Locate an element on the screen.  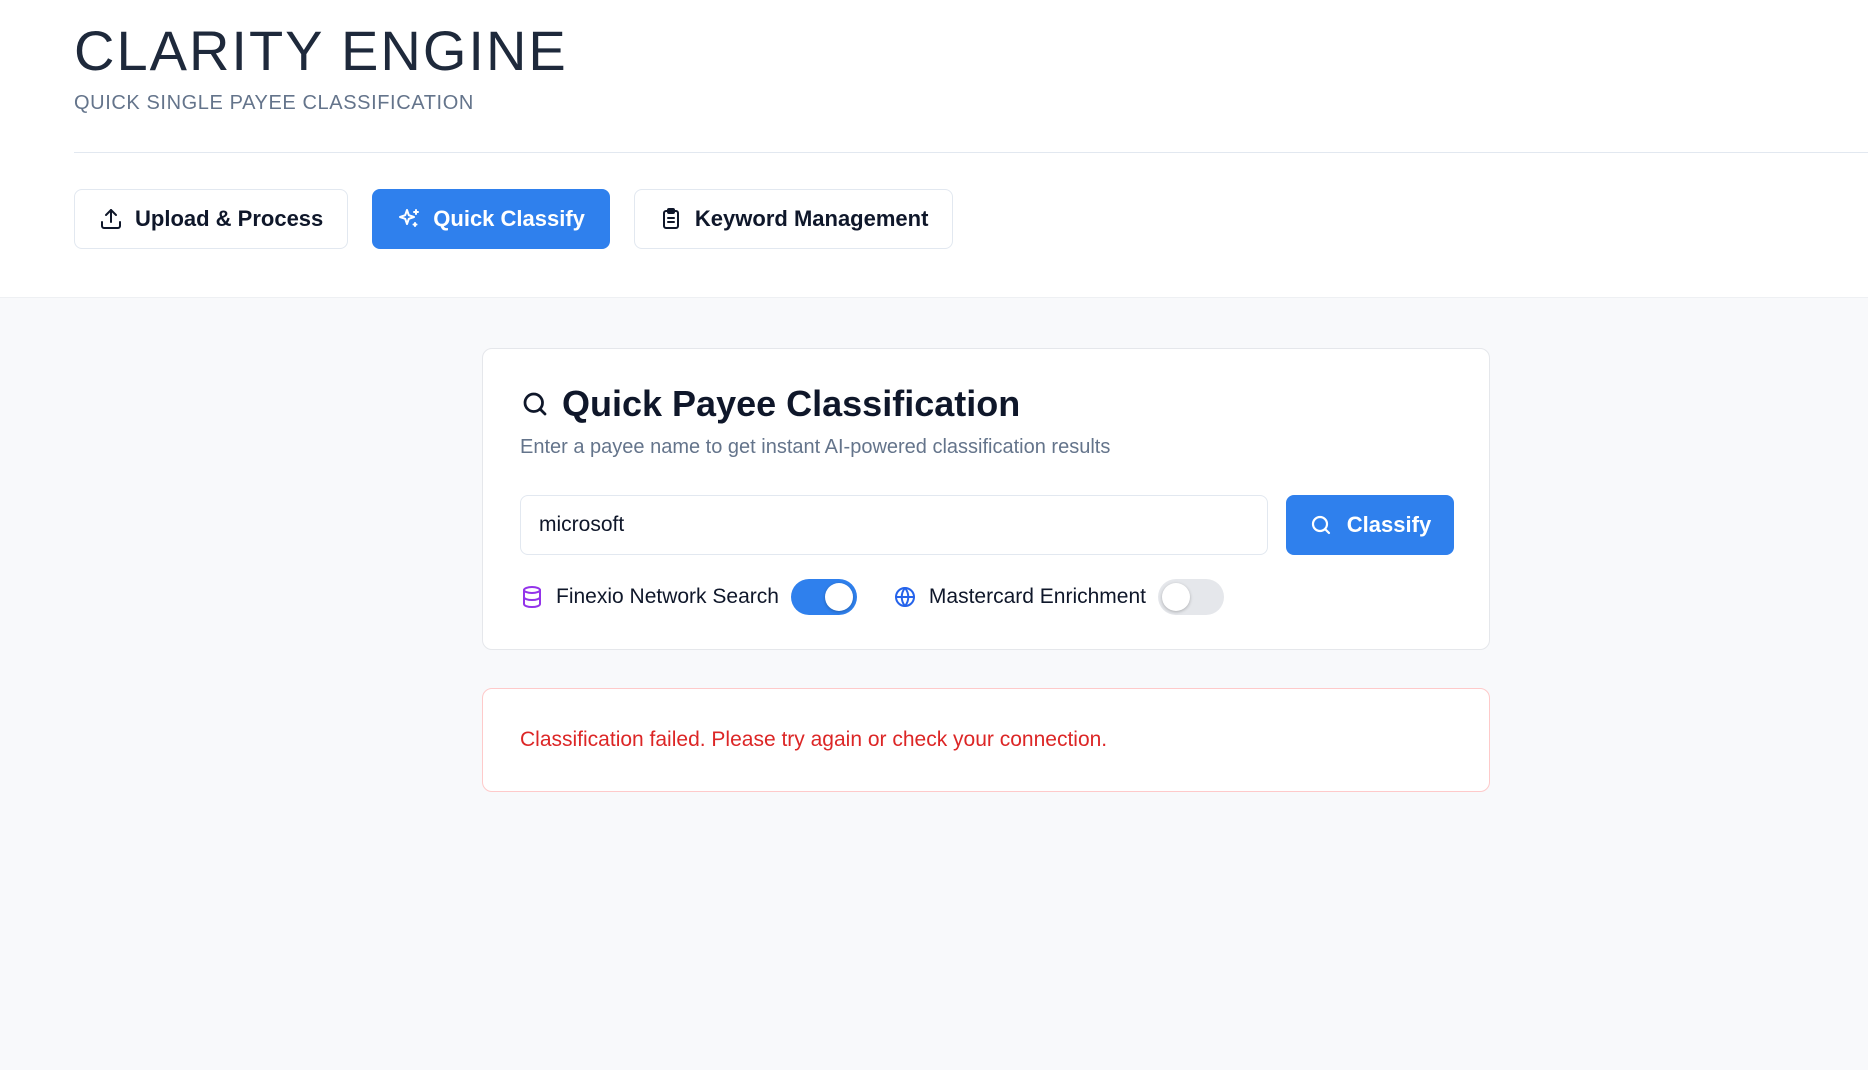
mastercard-enrichment-option: Mastercard Enrichment is located at coordinates (1058, 597).